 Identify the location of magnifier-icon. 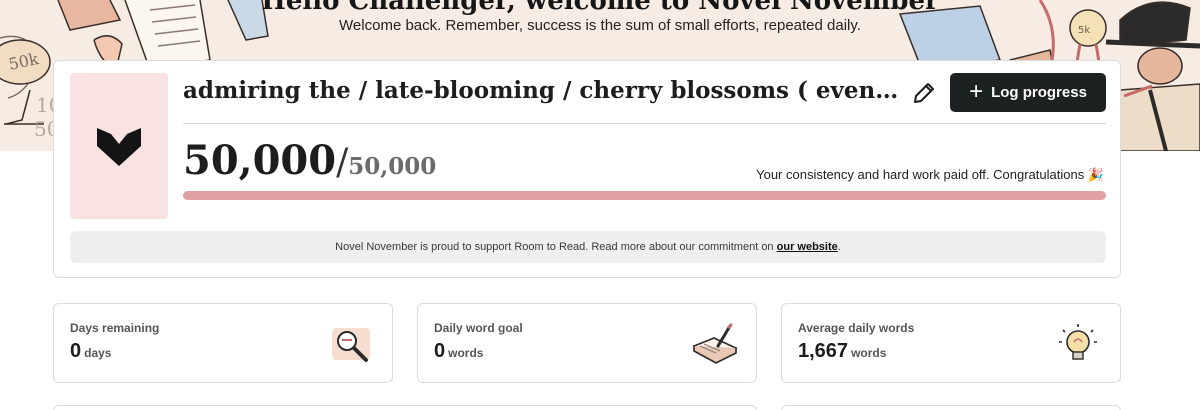
(351, 345).